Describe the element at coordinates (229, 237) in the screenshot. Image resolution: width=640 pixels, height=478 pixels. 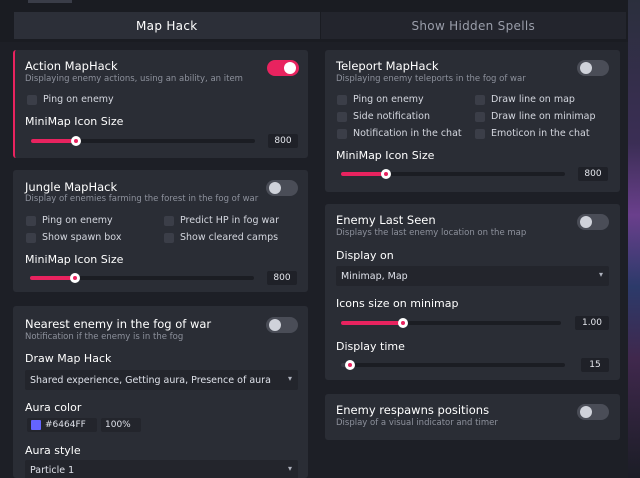
I see `checkbox-label: Show cleared camps` at that location.